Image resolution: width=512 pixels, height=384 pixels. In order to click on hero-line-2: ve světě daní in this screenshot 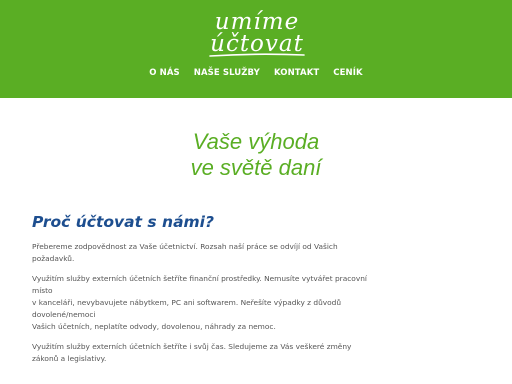, I will do `click(256, 167)`.